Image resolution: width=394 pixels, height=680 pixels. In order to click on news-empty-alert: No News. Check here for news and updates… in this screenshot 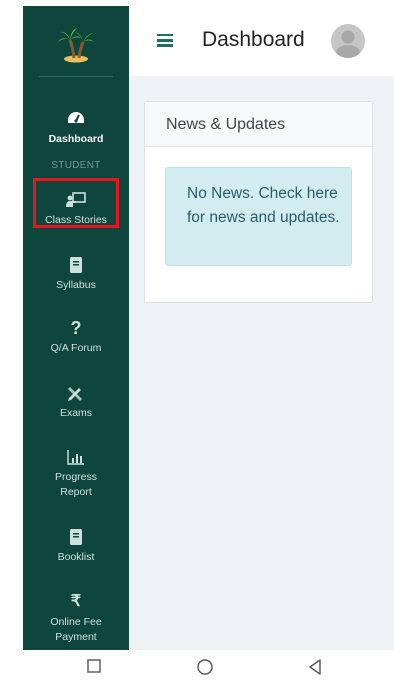, I will do `click(258, 216)`.